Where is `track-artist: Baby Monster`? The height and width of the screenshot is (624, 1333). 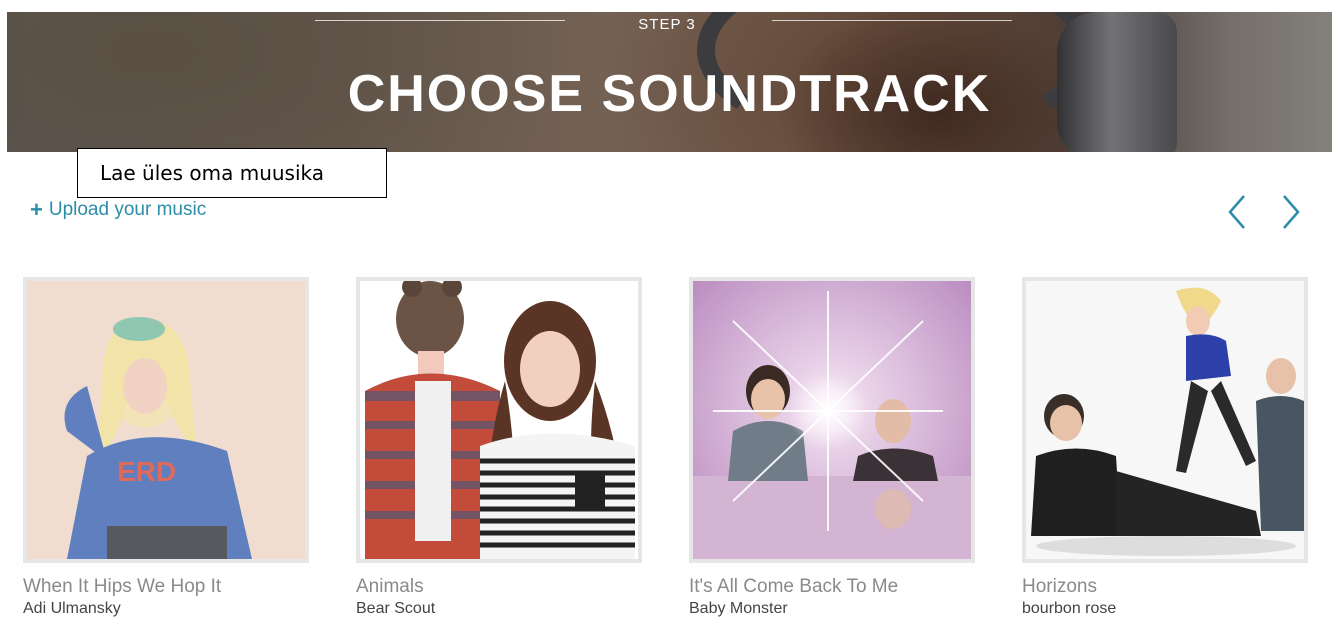
track-artist: Baby Monster is located at coordinates (738, 608).